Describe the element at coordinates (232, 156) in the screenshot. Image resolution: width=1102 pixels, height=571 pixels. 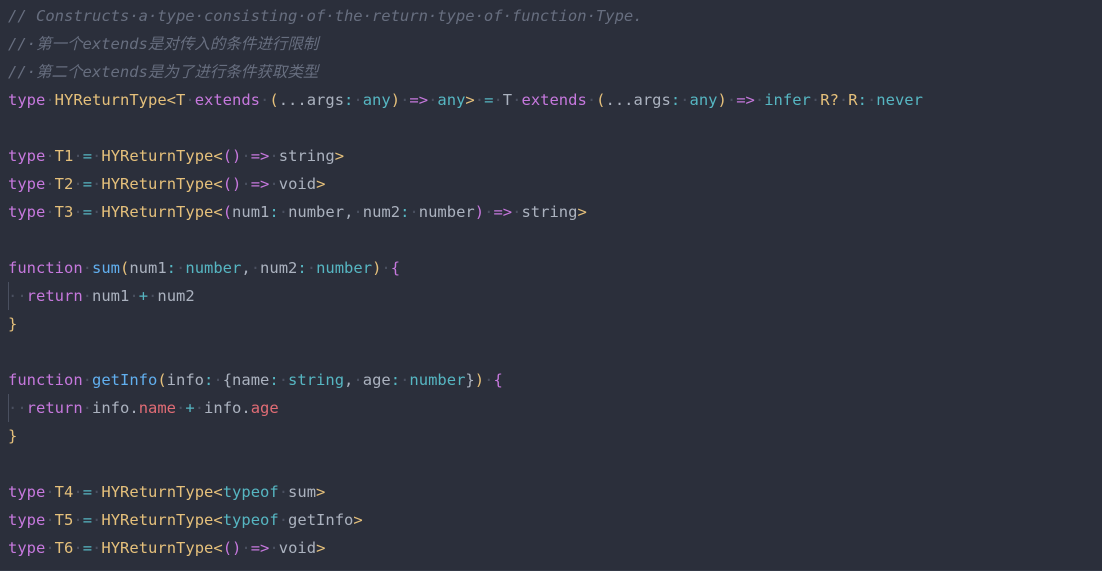
I see `code-token: ()` at that location.